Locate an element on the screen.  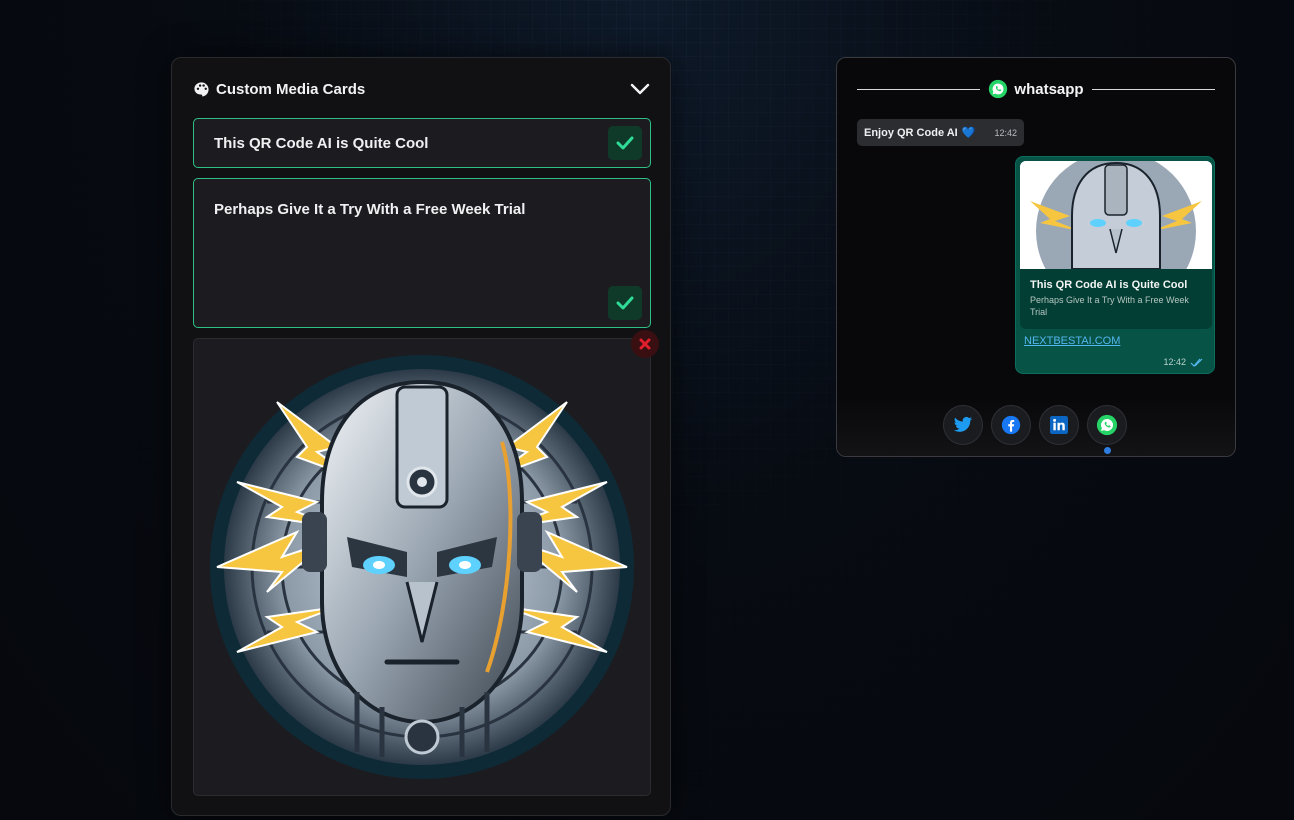
linkedin-share-button is located at coordinates (1059, 425).